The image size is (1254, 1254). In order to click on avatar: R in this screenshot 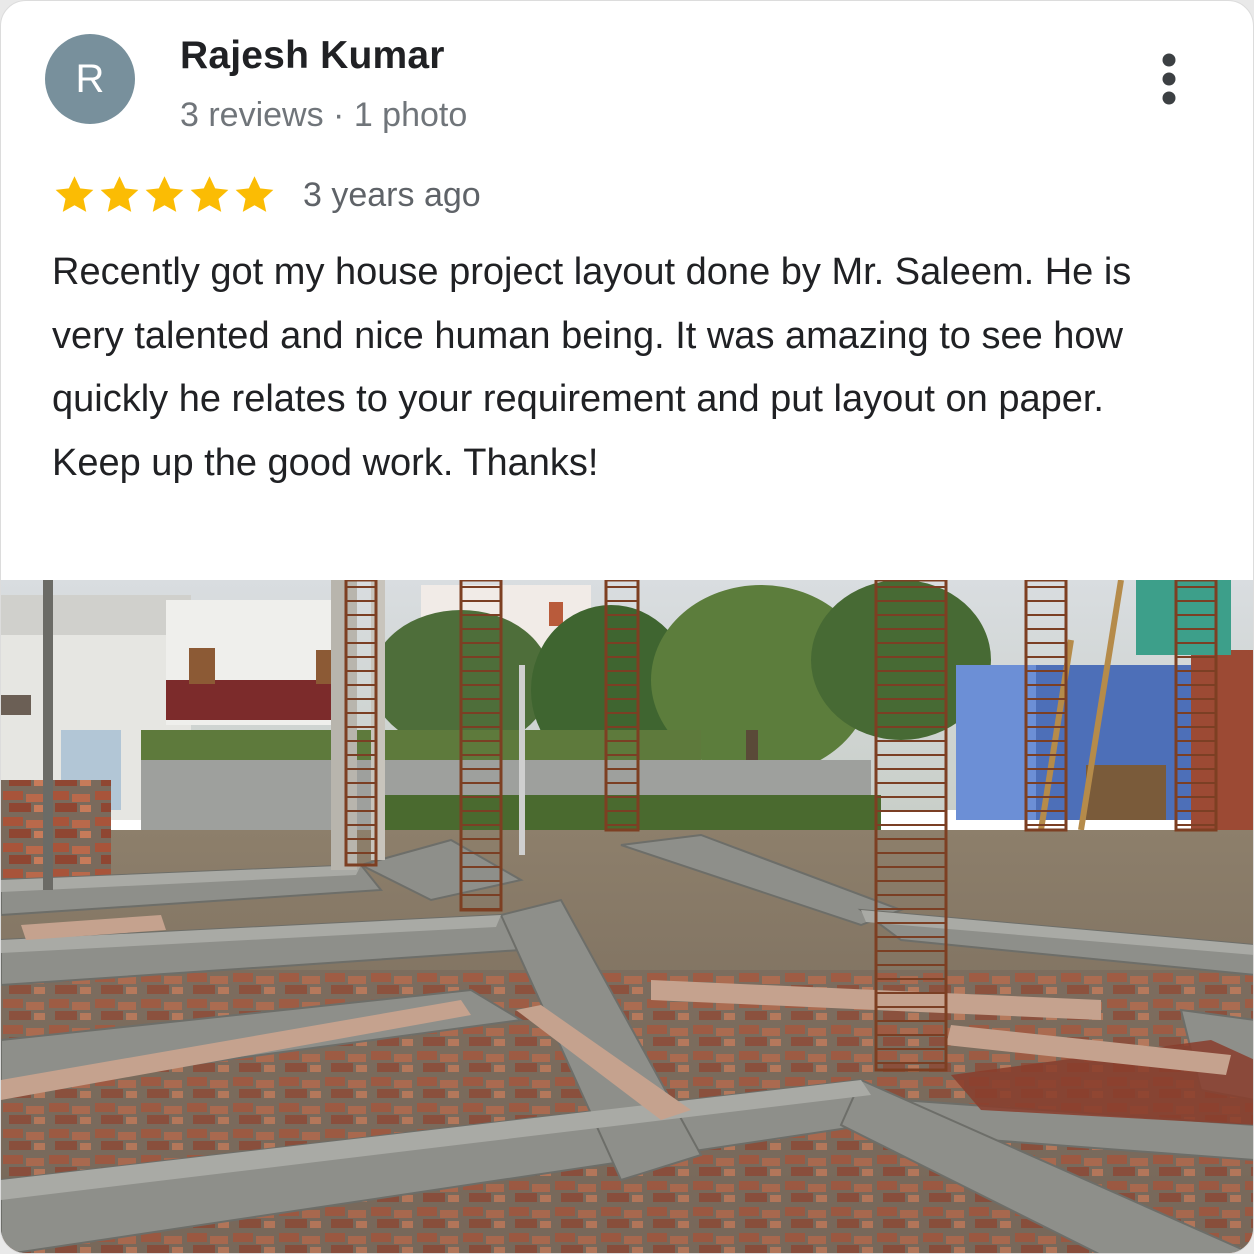, I will do `click(90, 79)`.